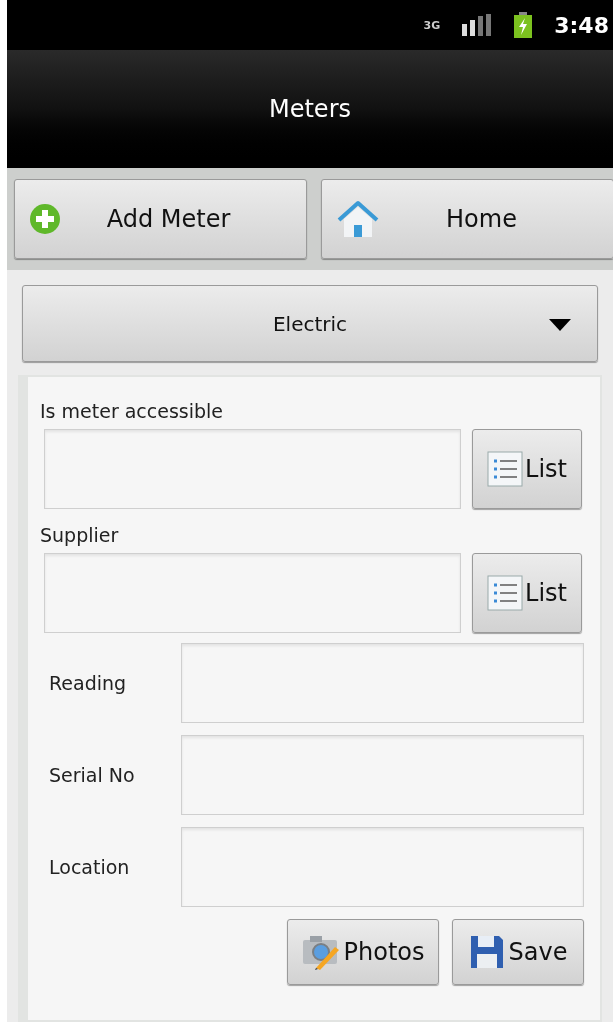 Image resolution: width=613 pixels, height=1022 pixels. I want to click on save-button: Save, so click(518, 952).